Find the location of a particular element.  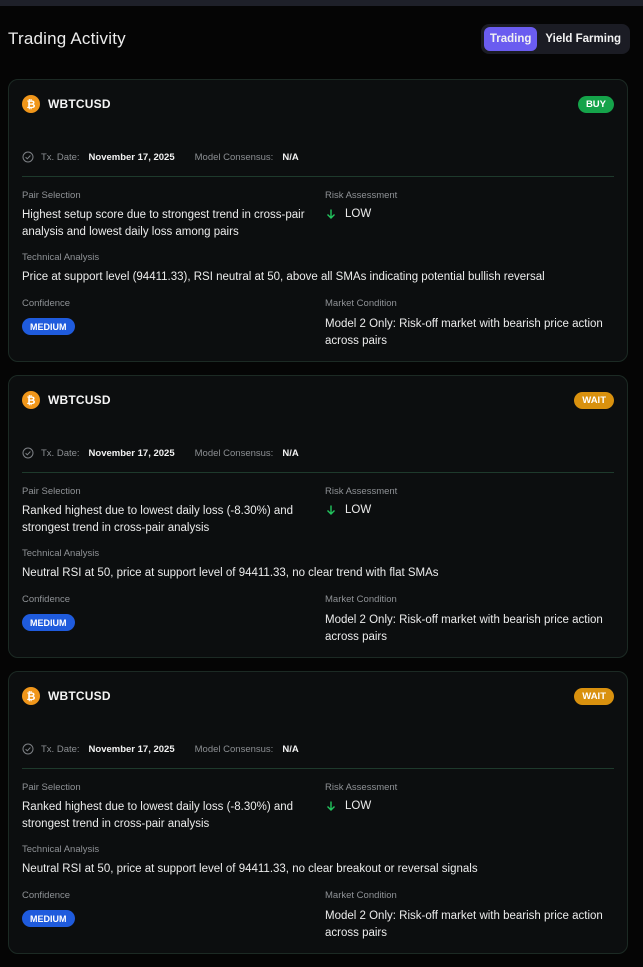

page-title: Trading Activity is located at coordinates (67, 38).